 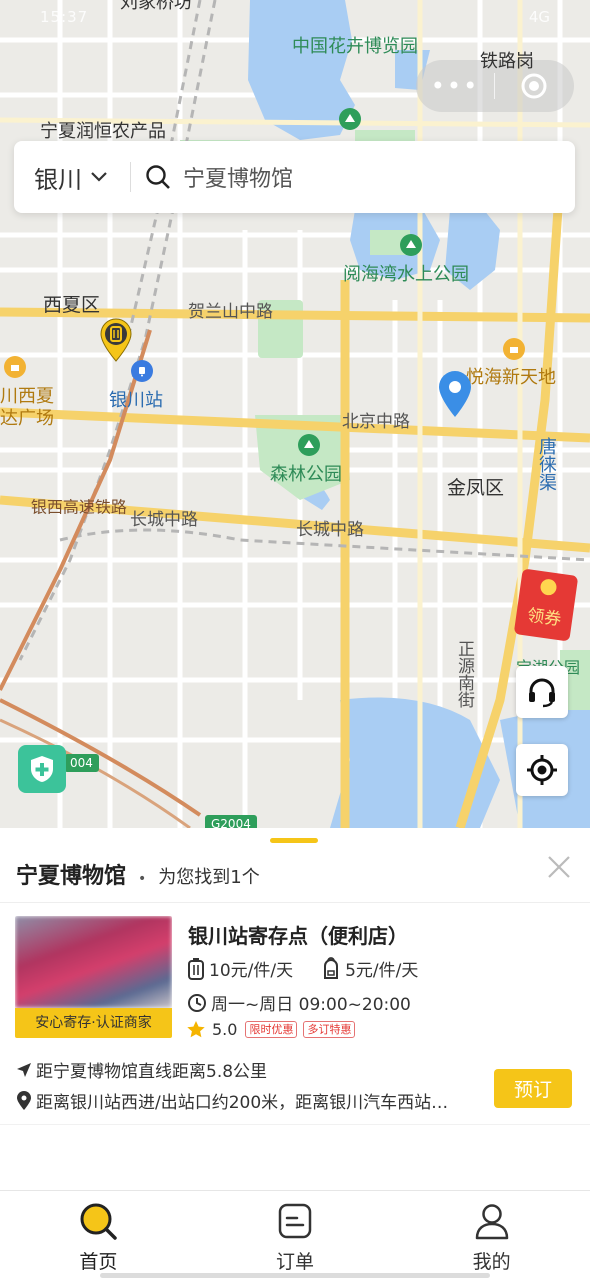 What do you see at coordinates (406, 274) in the screenshot?
I see `map-label-yuehai-park: 阅海湾水上公园` at bounding box center [406, 274].